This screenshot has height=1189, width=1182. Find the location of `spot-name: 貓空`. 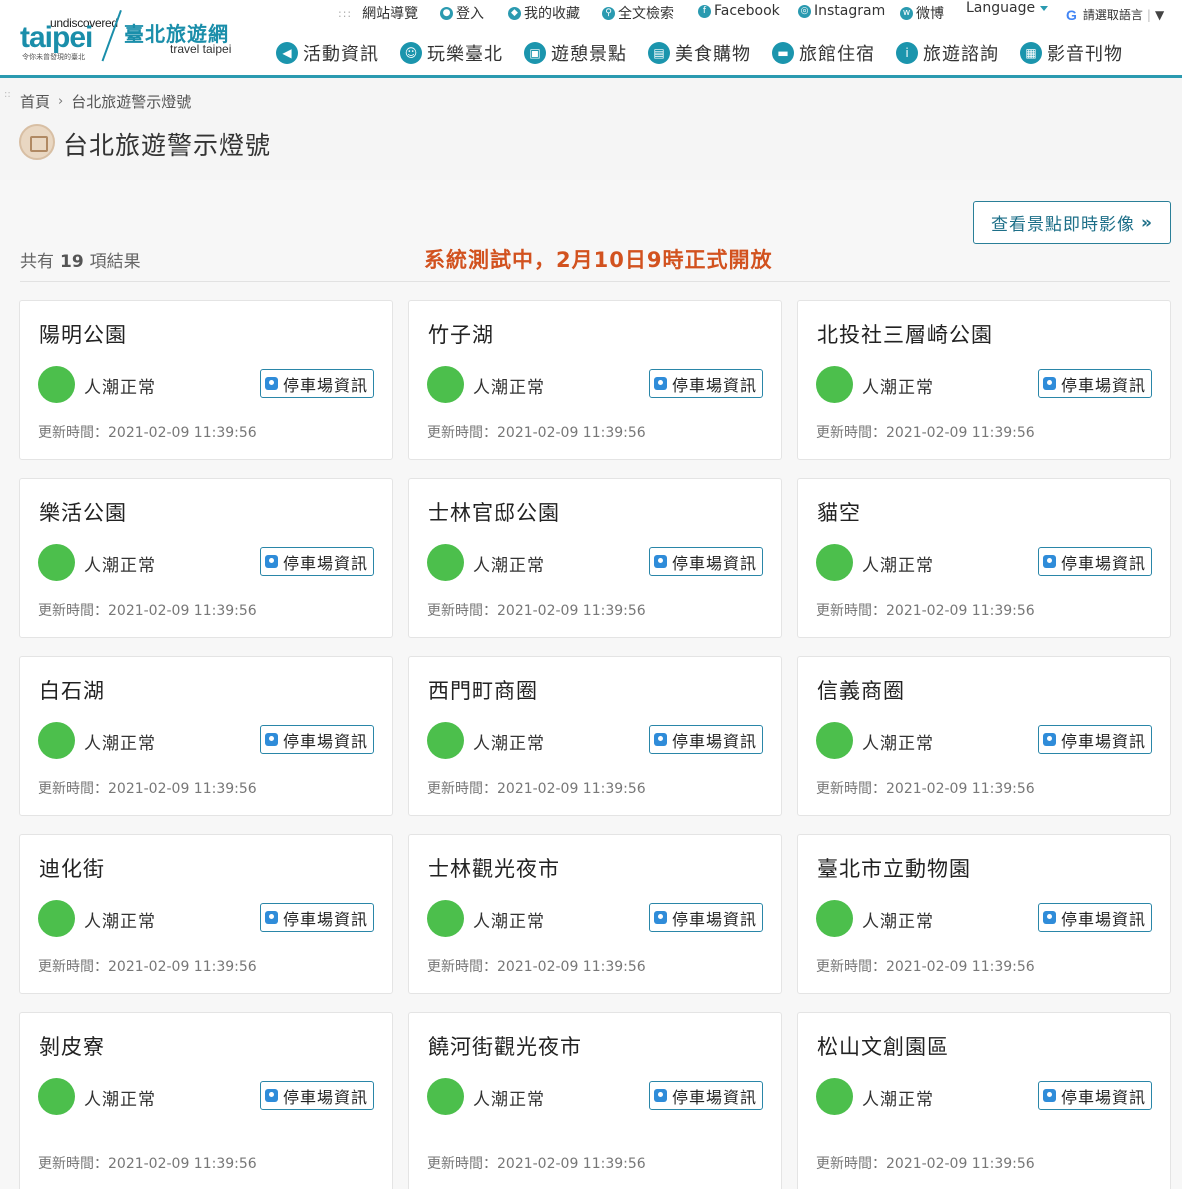

spot-name: 貓空 is located at coordinates (839, 513).